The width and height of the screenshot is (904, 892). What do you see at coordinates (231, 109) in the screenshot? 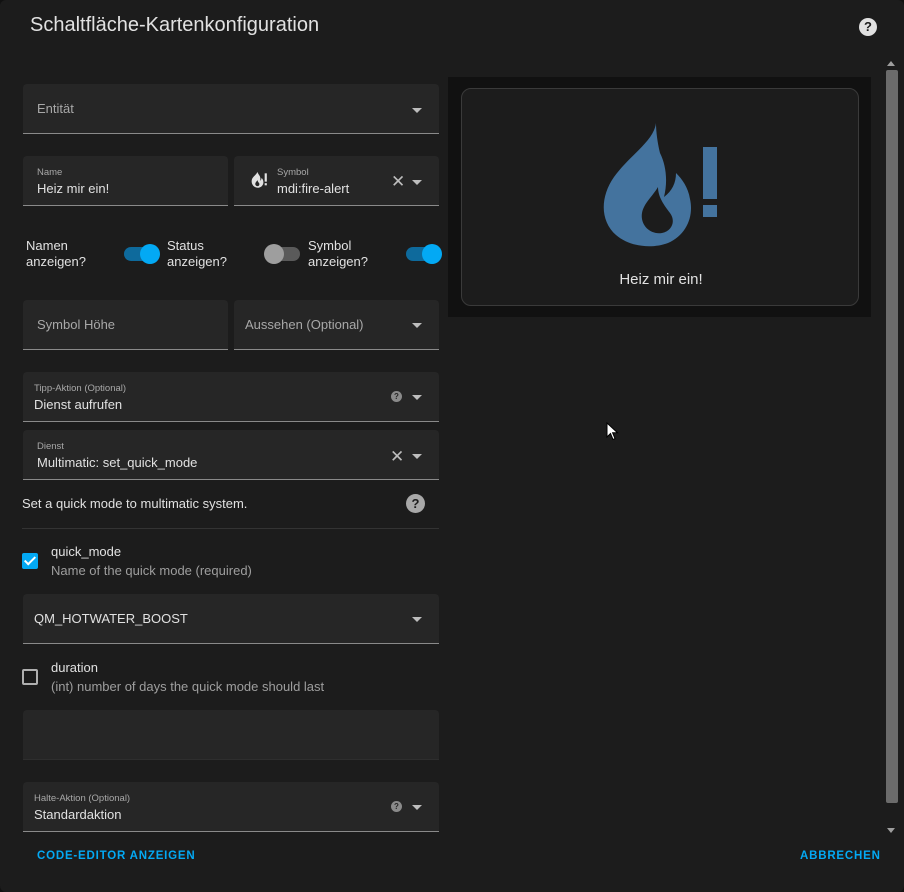
I see `entity-select: Entität` at bounding box center [231, 109].